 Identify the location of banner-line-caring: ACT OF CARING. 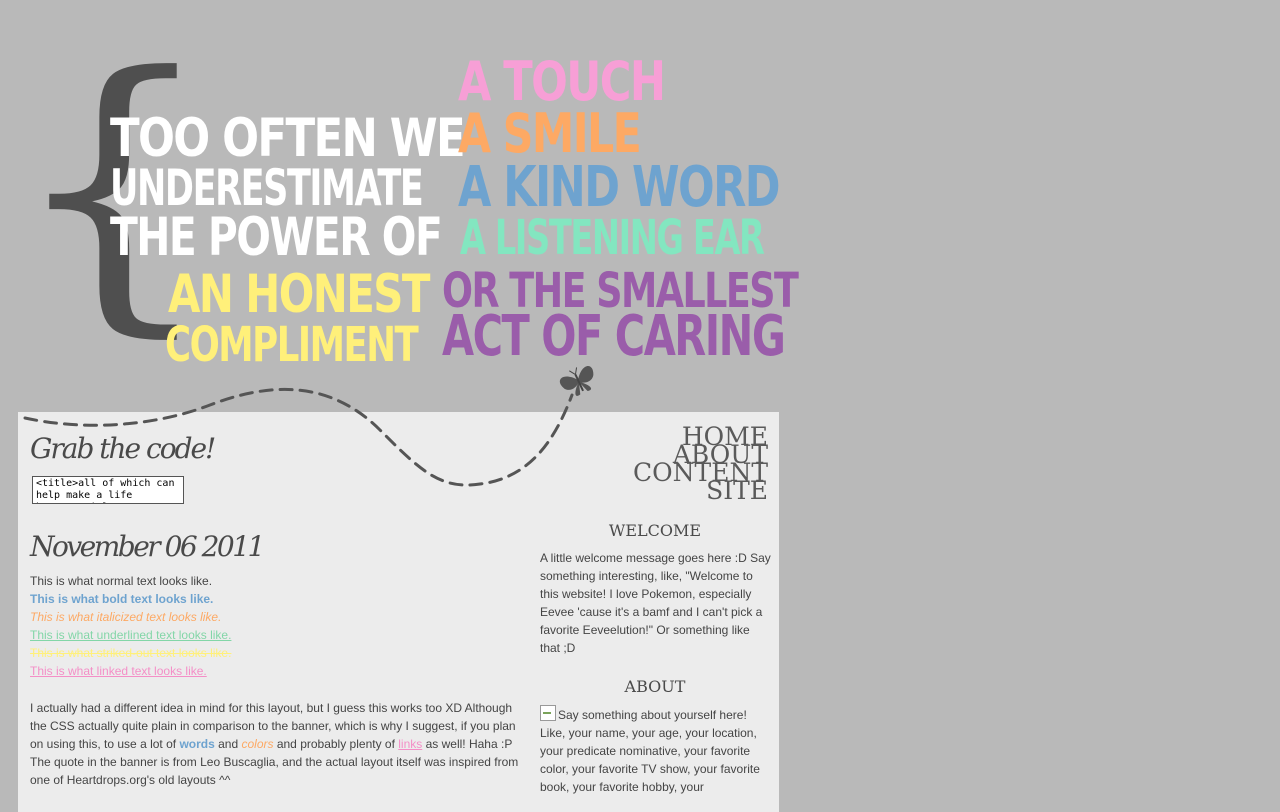
(614, 336).